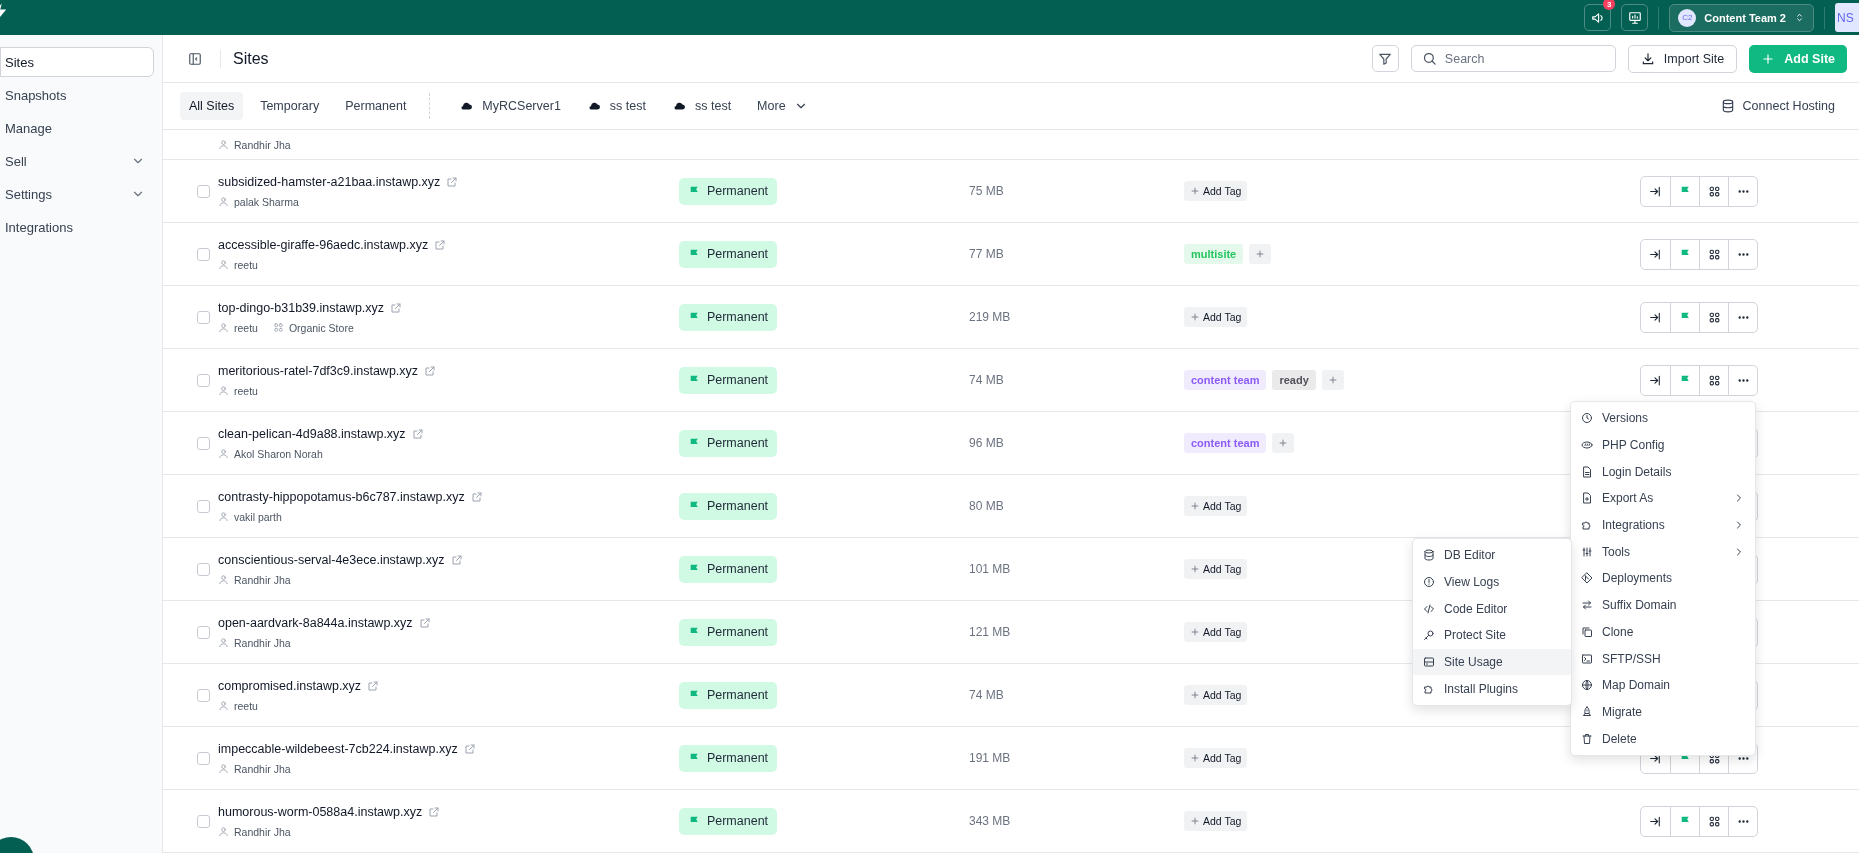 This screenshot has width=1859, height=862. Describe the element at coordinates (1745, 17) in the screenshot. I see `team-name: Content Team 2` at that location.